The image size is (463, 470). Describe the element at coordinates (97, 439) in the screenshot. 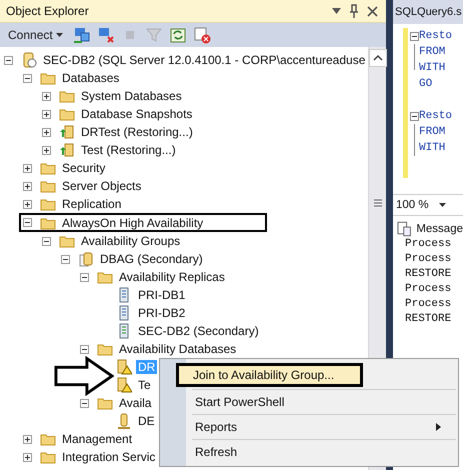

I see `tree-item: Management` at that location.